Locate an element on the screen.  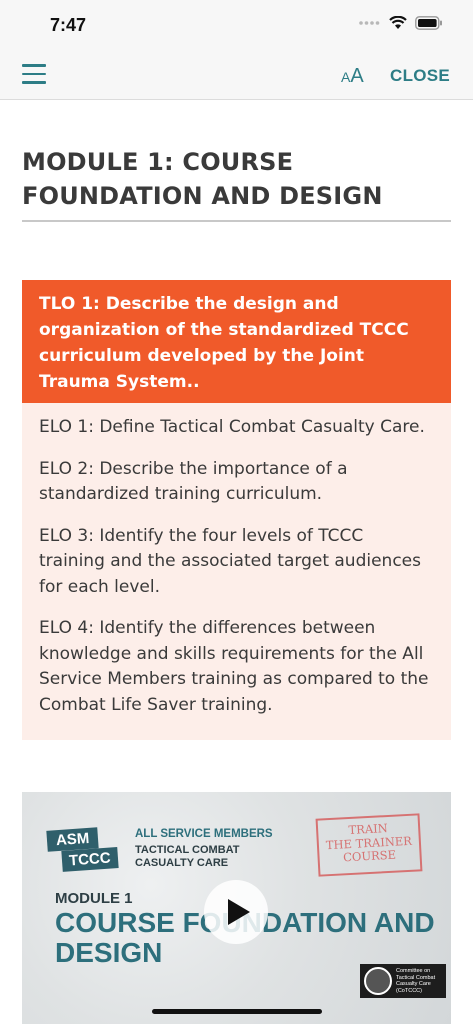
audience-subtitle: TACTICAL COMBAT CASUALTY CARE is located at coordinates (187, 856).